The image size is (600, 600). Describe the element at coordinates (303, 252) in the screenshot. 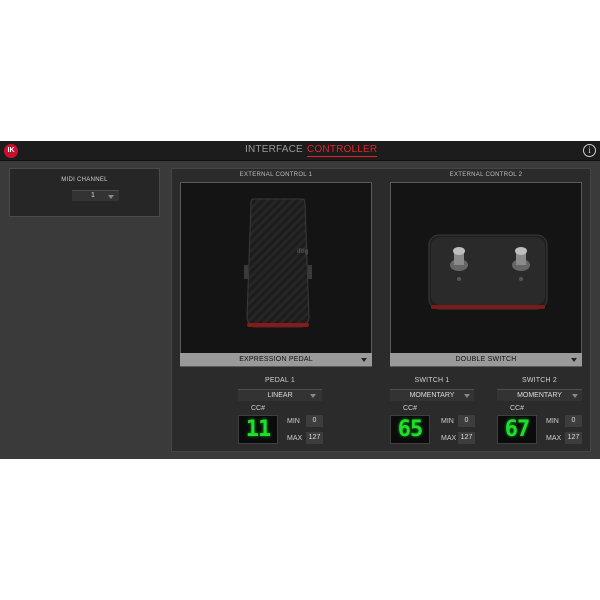

I see `pedal-brand: iRig` at that location.